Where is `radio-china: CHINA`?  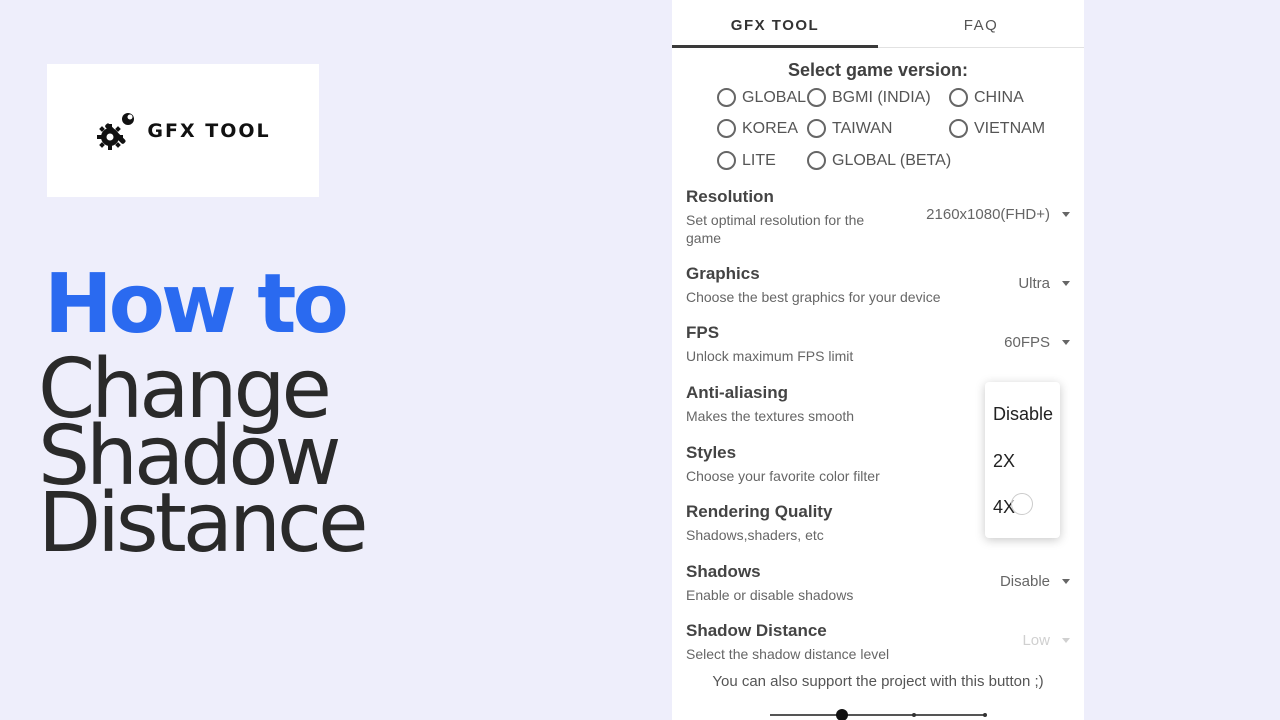
radio-china: CHINA is located at coordinates (986, 97).